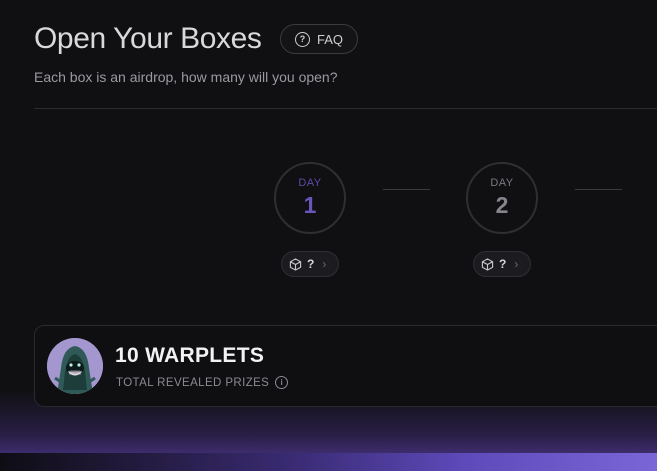  What do you see at coordinates (190, 355) in the screenshot?
I see `prizes-title: 10 WARPLETS` at bounding box center [190, 355].